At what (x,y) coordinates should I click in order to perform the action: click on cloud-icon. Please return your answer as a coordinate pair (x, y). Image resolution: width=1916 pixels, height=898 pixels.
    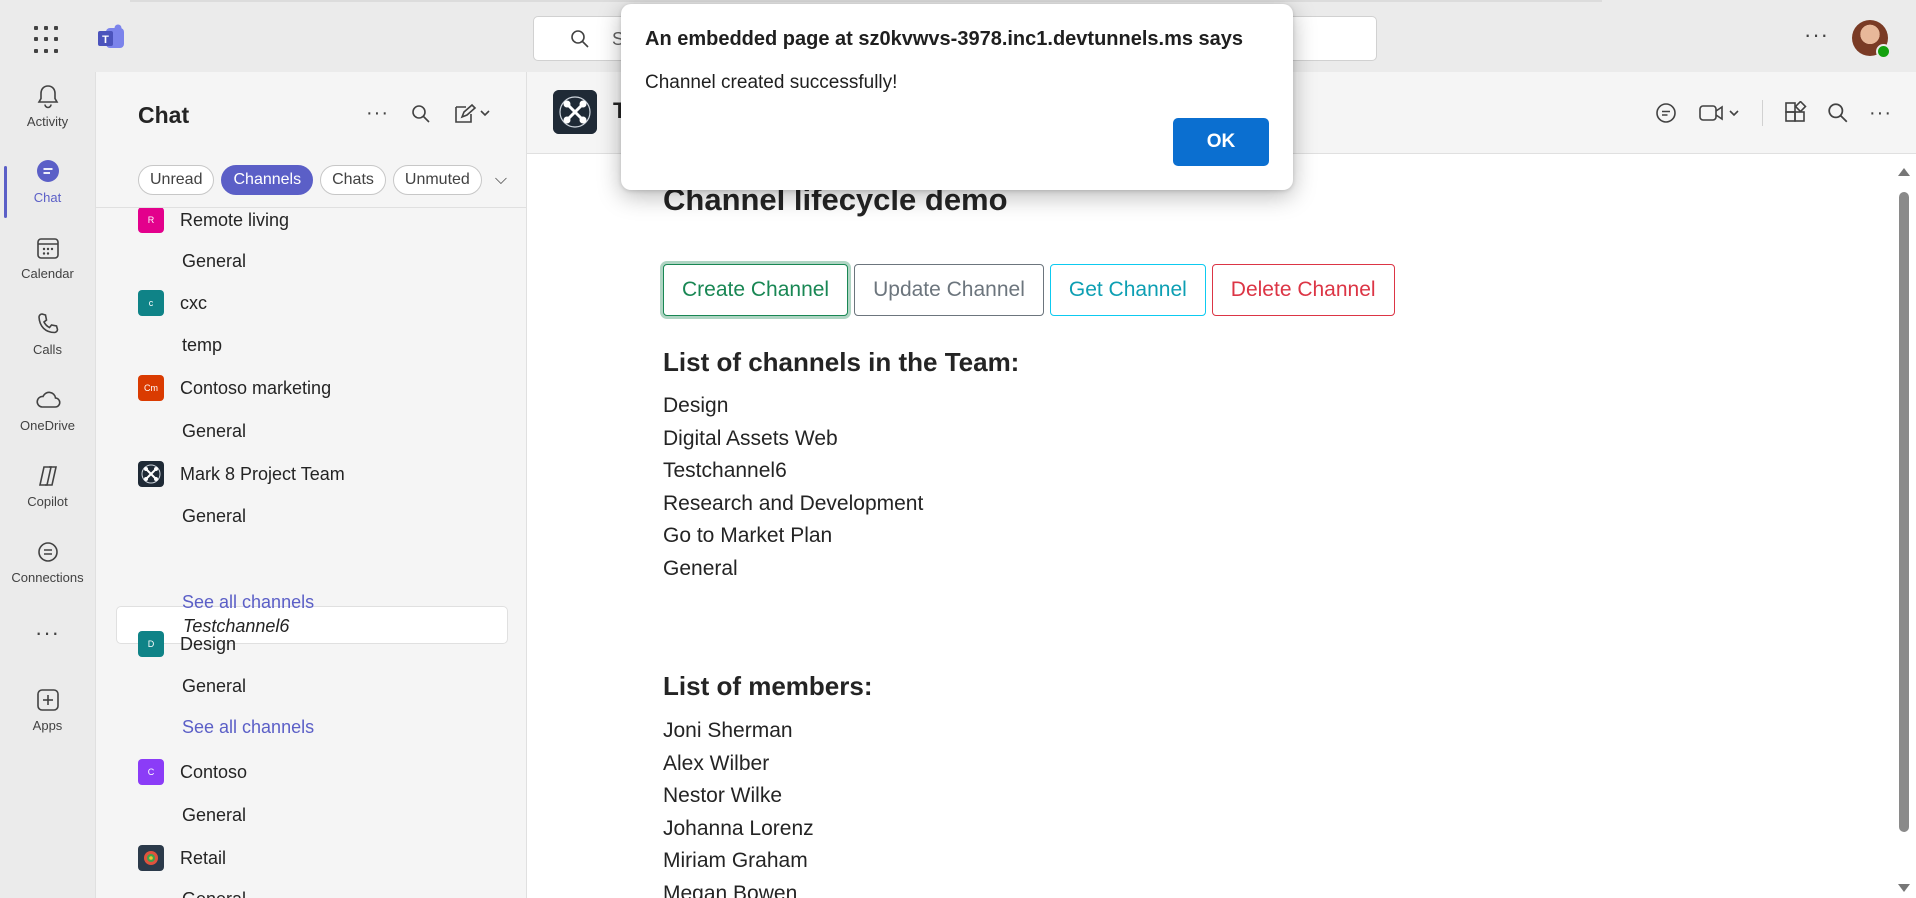
    Looking at the image, I should click on (48, 399).